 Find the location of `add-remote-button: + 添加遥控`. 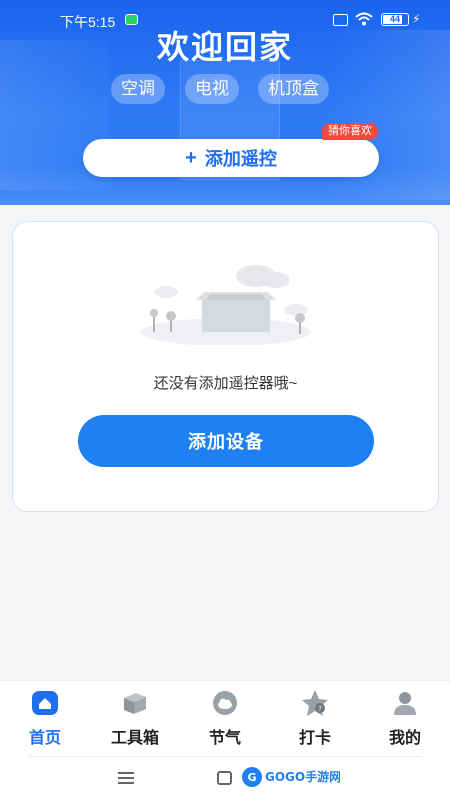

add-remote-button: + 添加遥控 is located at coordinates (231, 158).